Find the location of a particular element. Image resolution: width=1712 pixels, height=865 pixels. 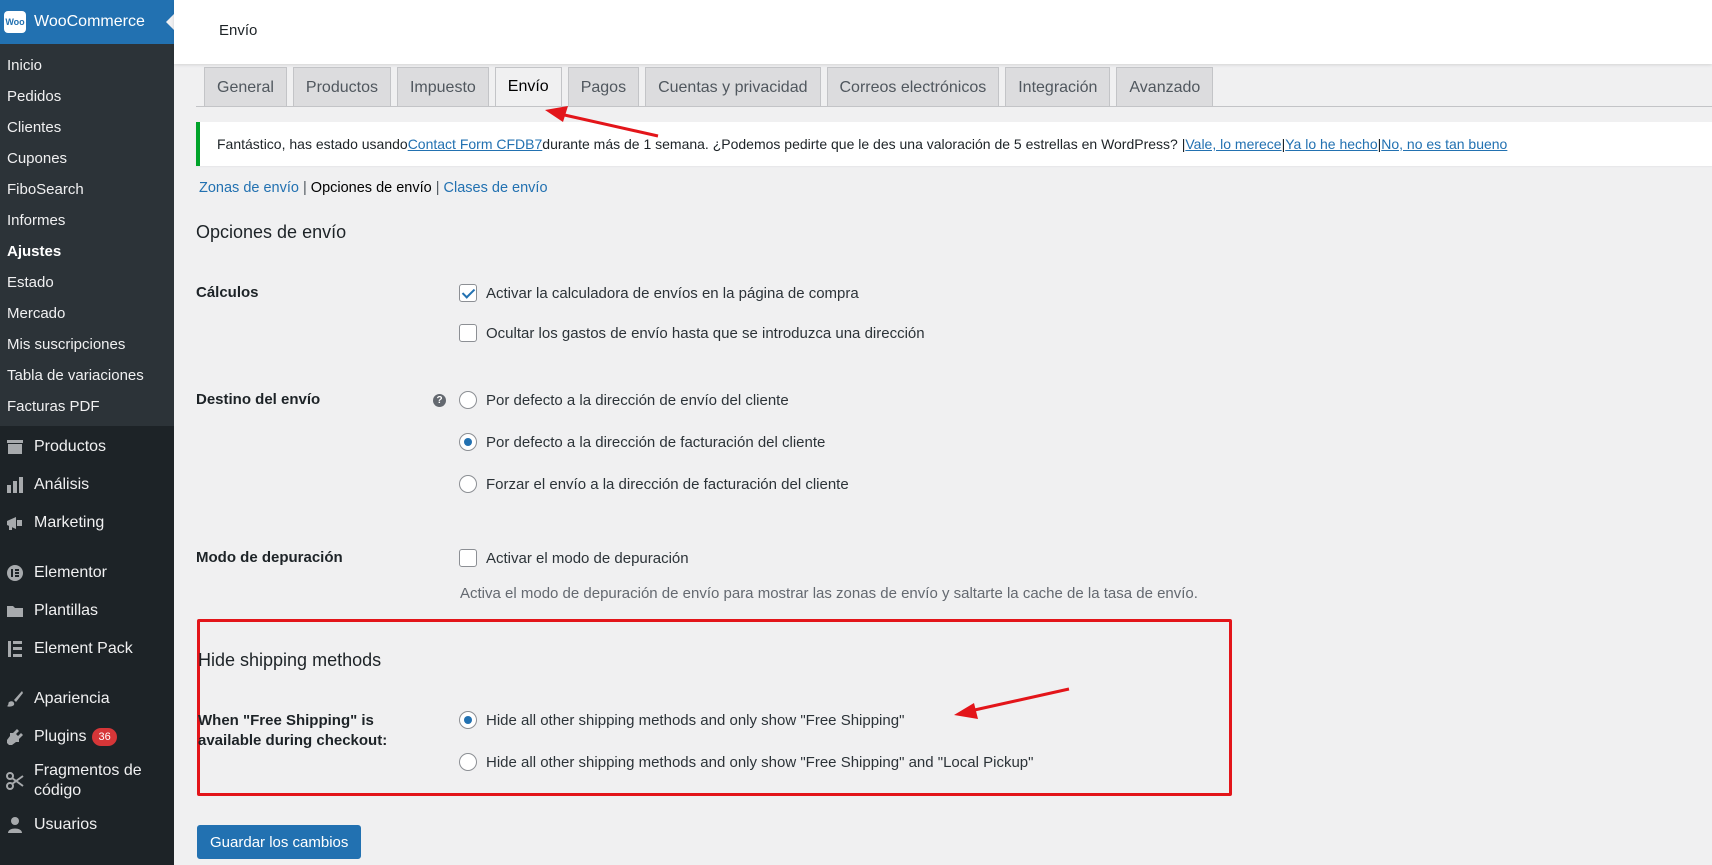

sidebar-item-label: Marketing is located at coordinates (69, 522).